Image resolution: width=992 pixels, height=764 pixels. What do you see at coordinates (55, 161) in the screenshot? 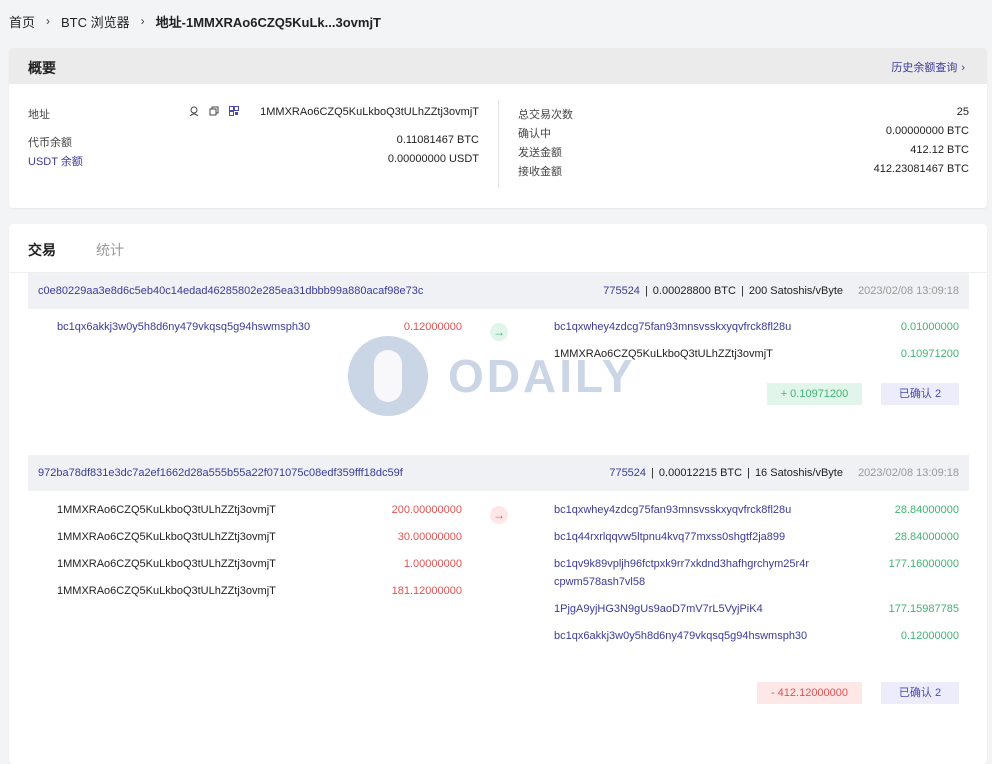
I see `usdt-balance-label: USDT 余额` at bounding box center [55, 161].